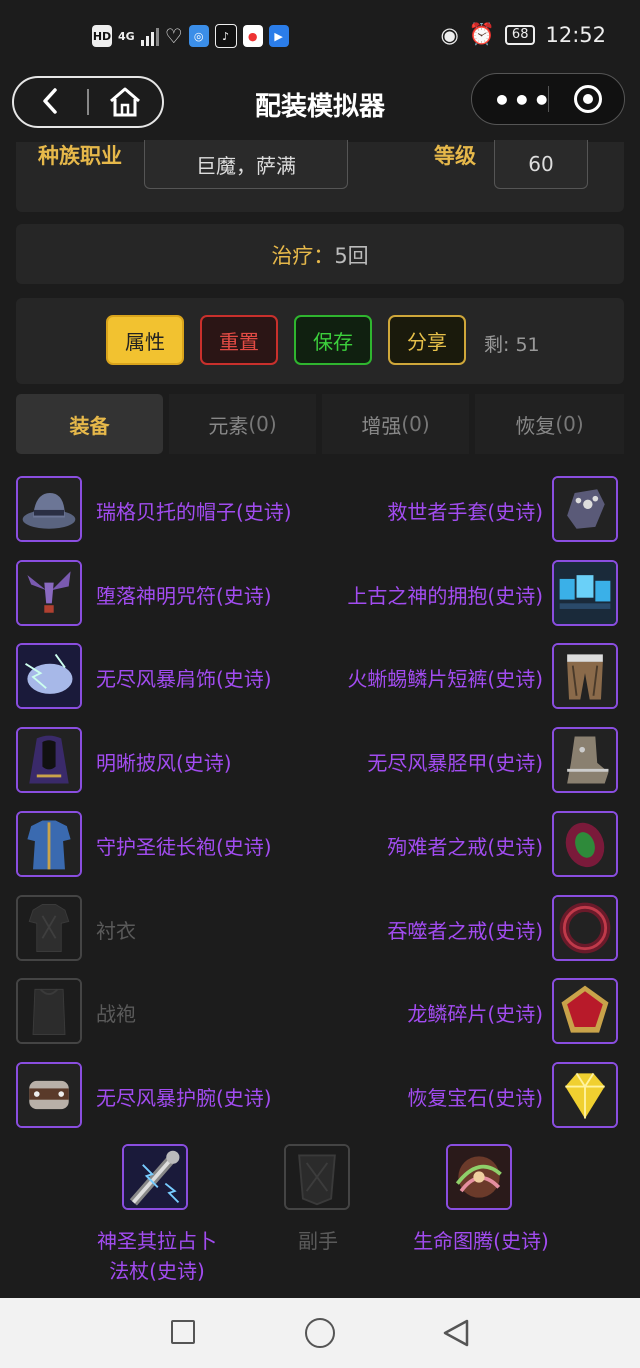 The image size is (640, 1368). What do you see at coordinates (523, 100) in the screenshot?
I see `more-icon: •••` at bounding box center [523, 100].